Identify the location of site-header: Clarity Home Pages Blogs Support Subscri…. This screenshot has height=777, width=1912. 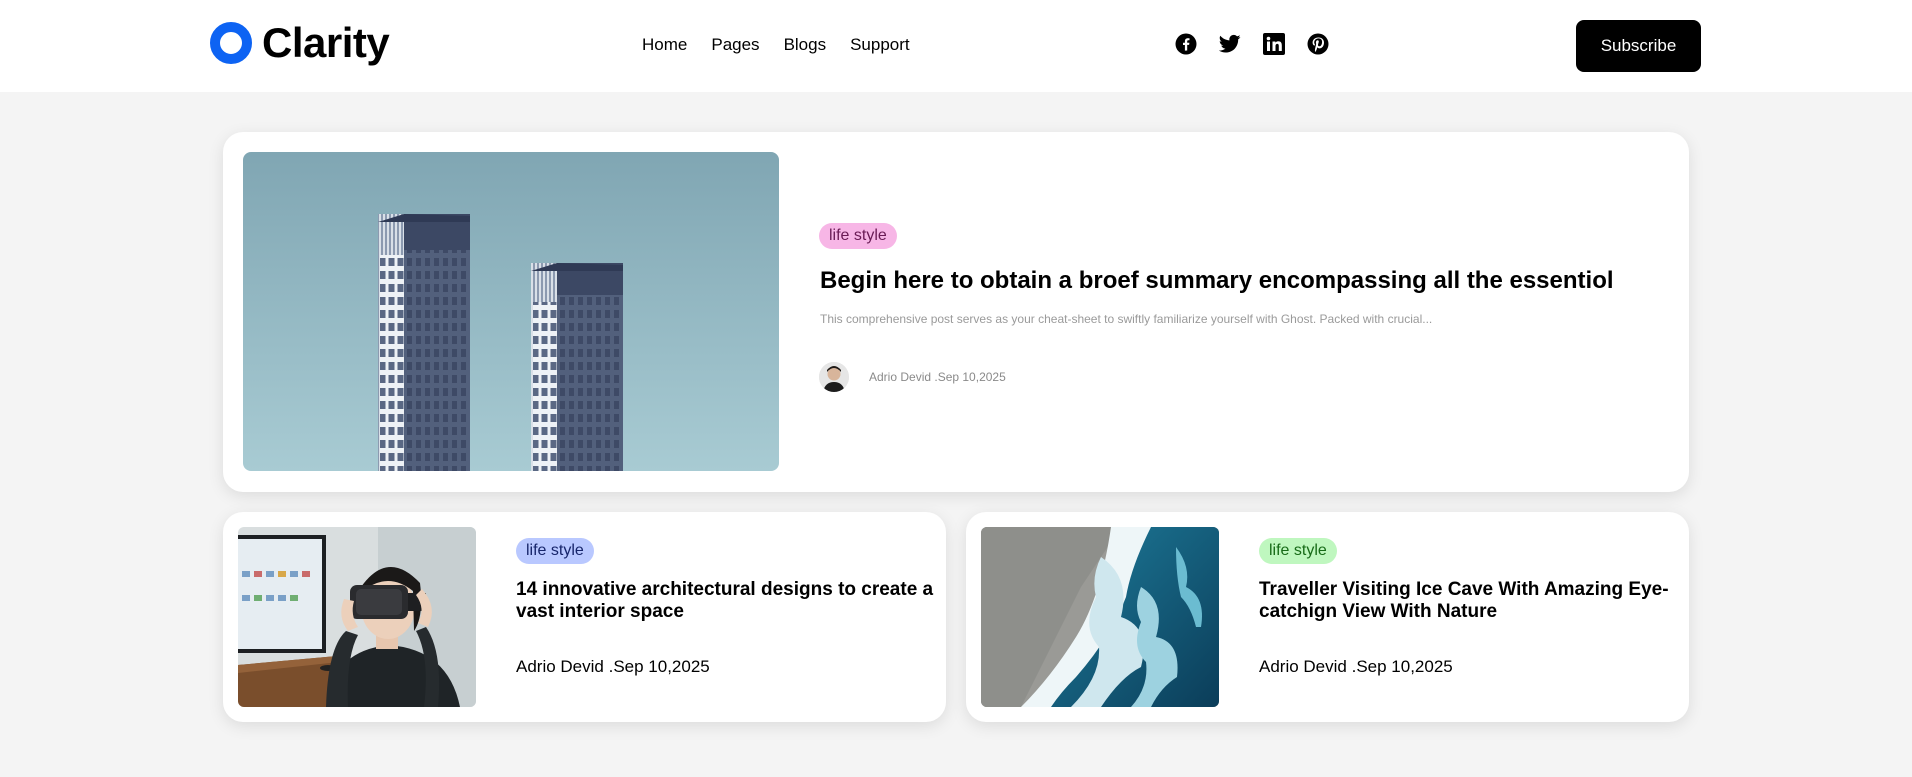
(956, 46).